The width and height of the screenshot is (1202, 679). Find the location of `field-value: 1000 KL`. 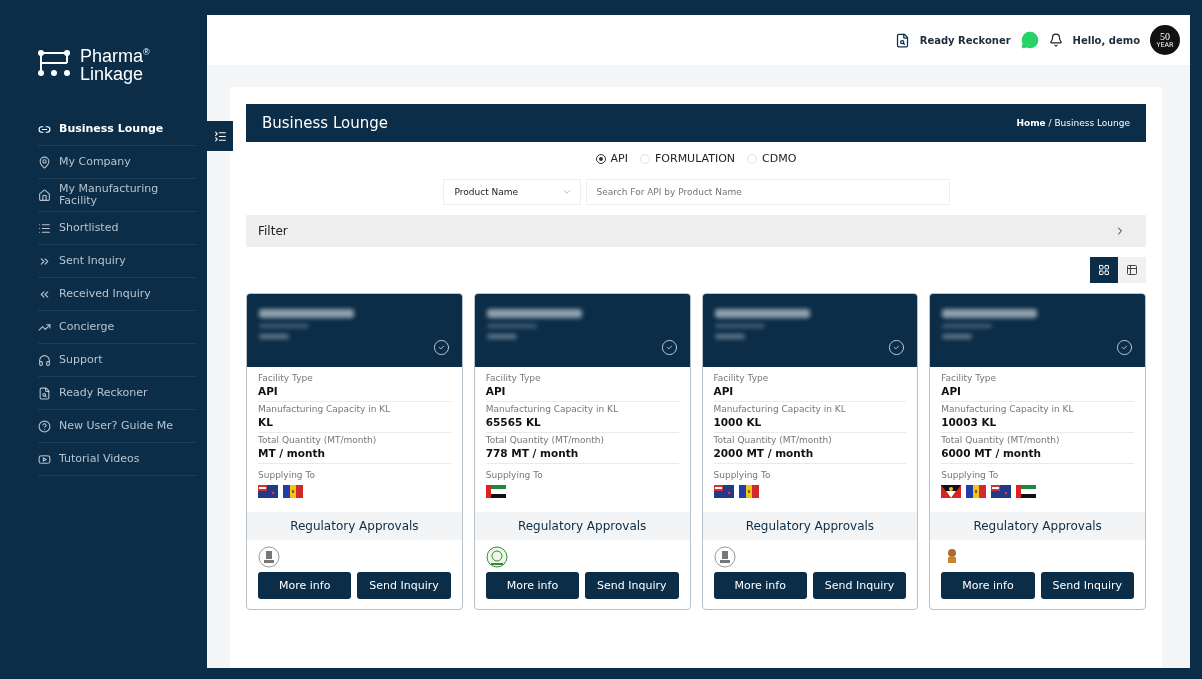

field-value: 1000 KL is located at coordinates (738, 422).